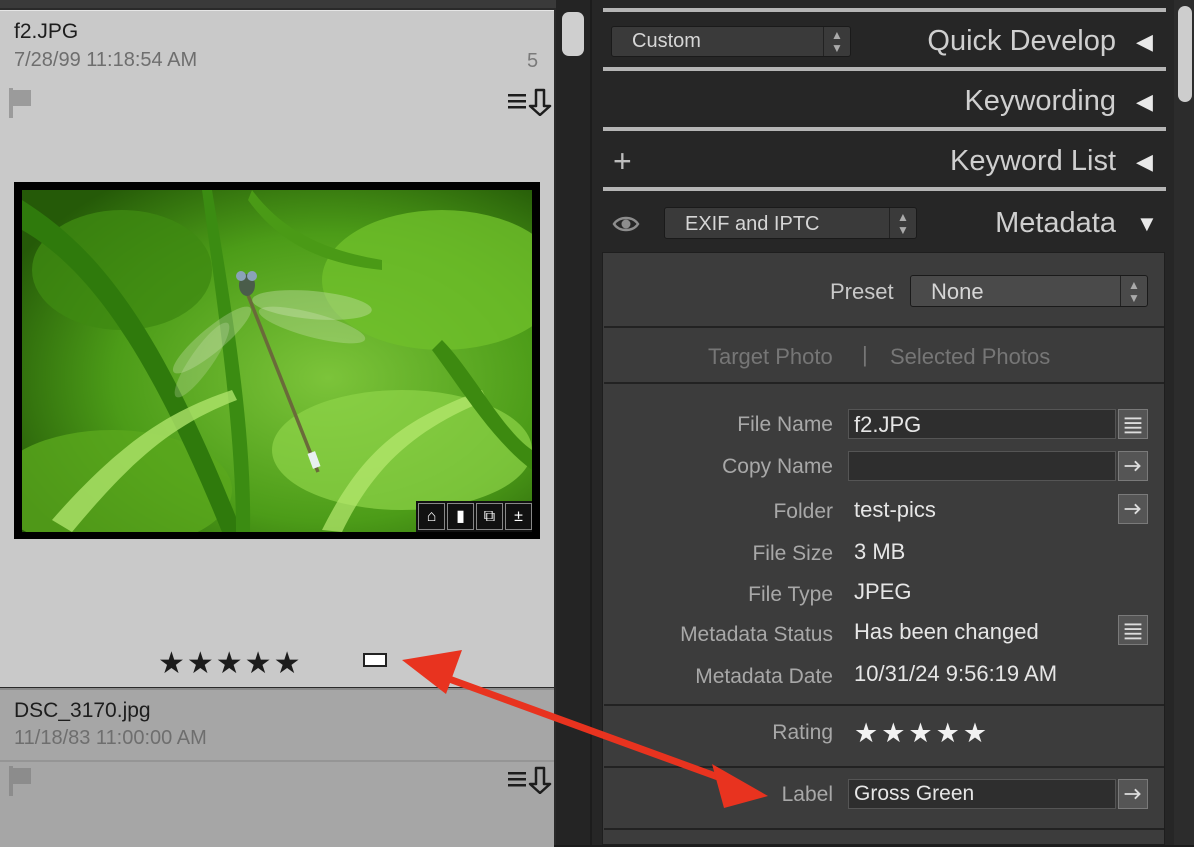 The height and width of the screenshot is (847, 1194). What do you see at coordinates (82, 710) in the screenshot?
I see `cell-filename: DSC_3170.jpg` at bounding box center [82, 710].